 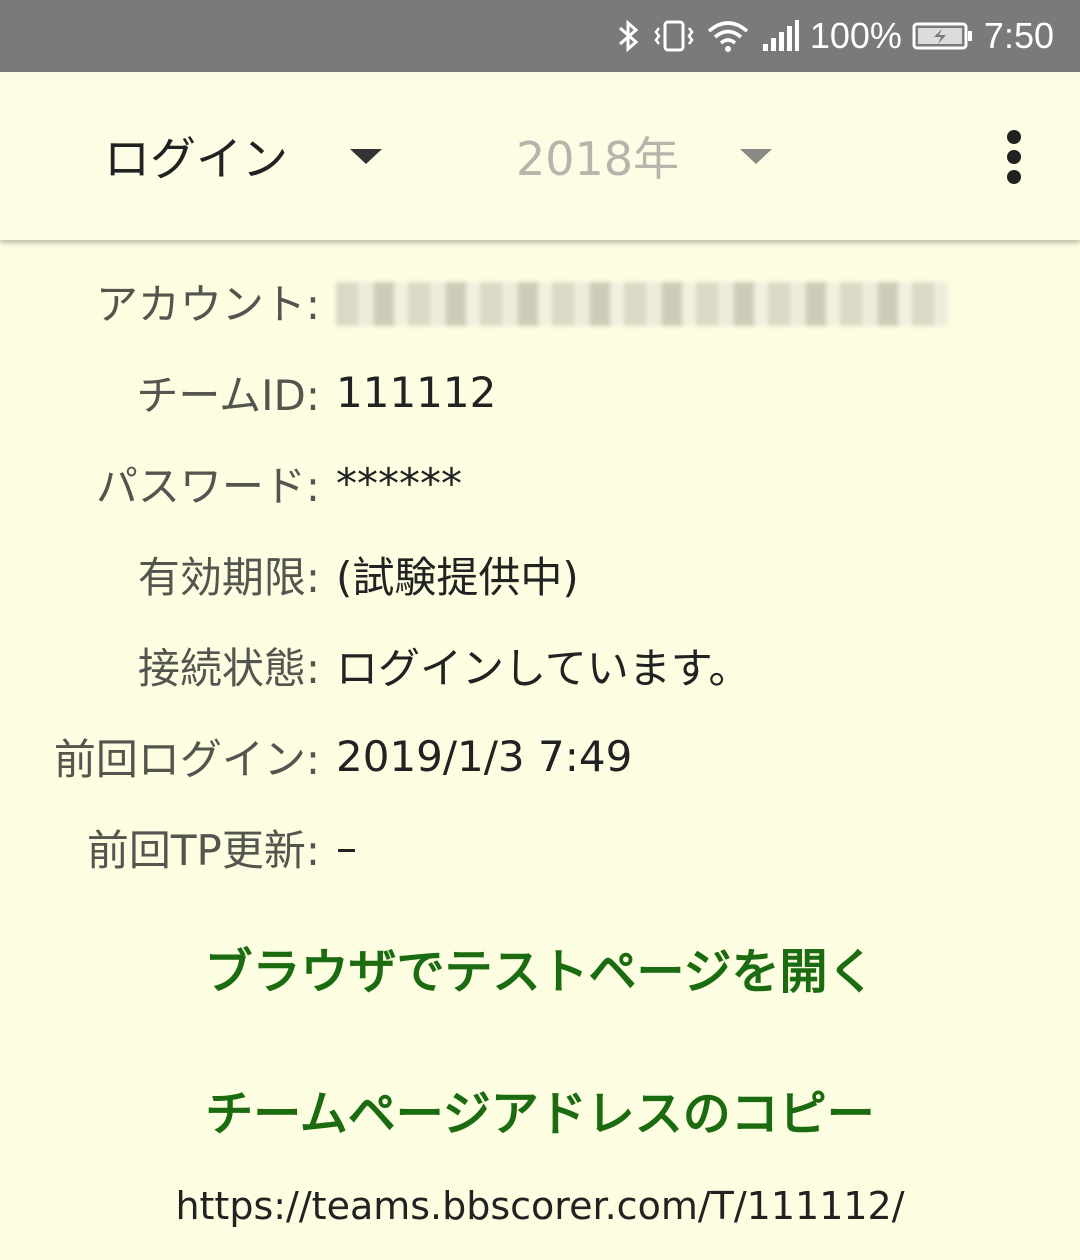 I want to click on connection-value: ログインしています。, so click(x=543, y=668).